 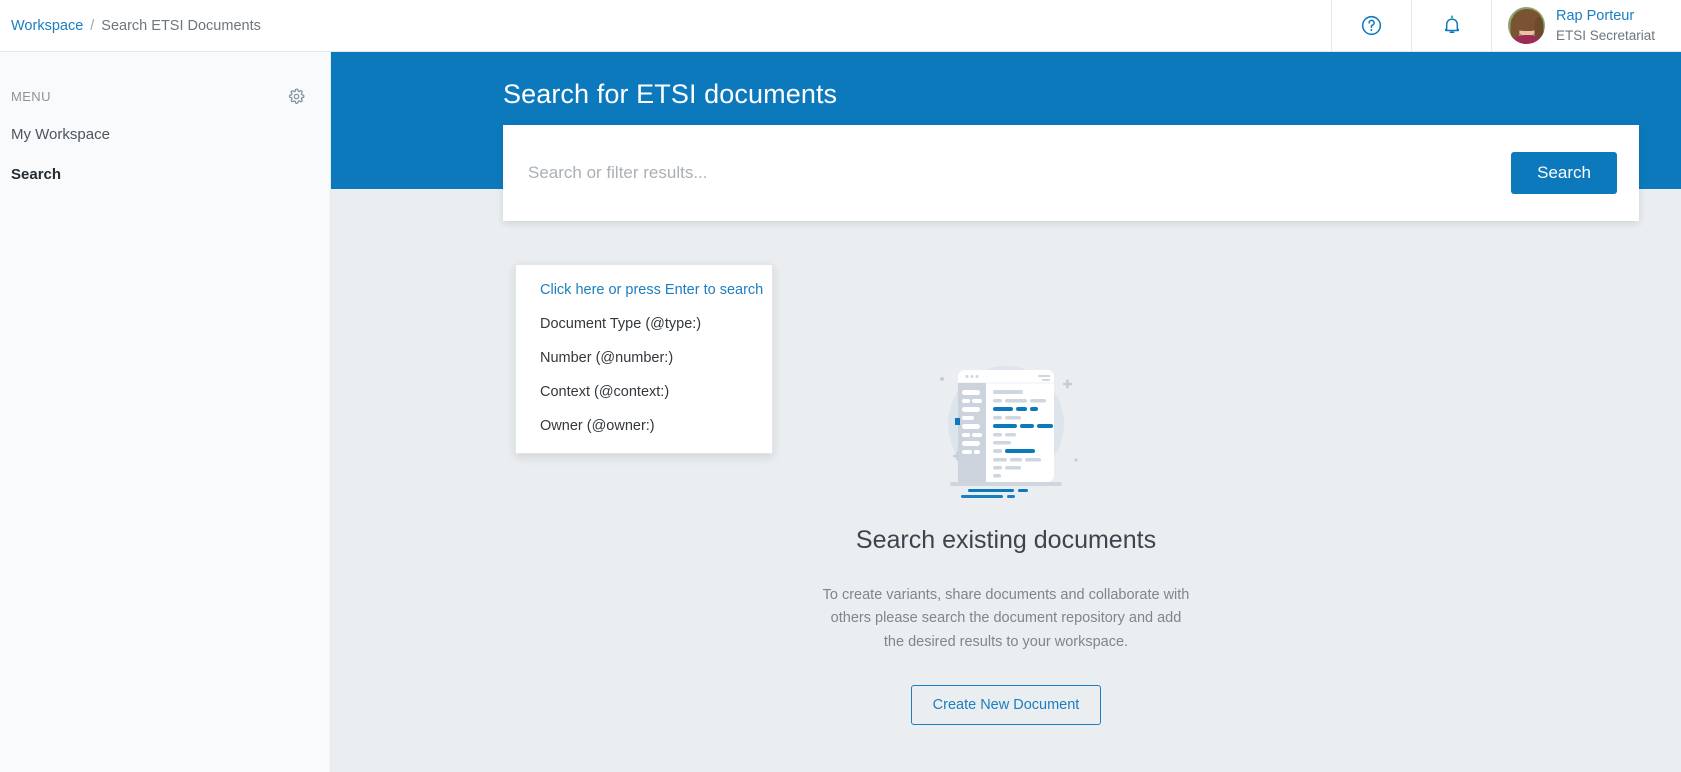 I want to click on suggestion-owner: Owner (@owner:), so click(x=644, y=426).